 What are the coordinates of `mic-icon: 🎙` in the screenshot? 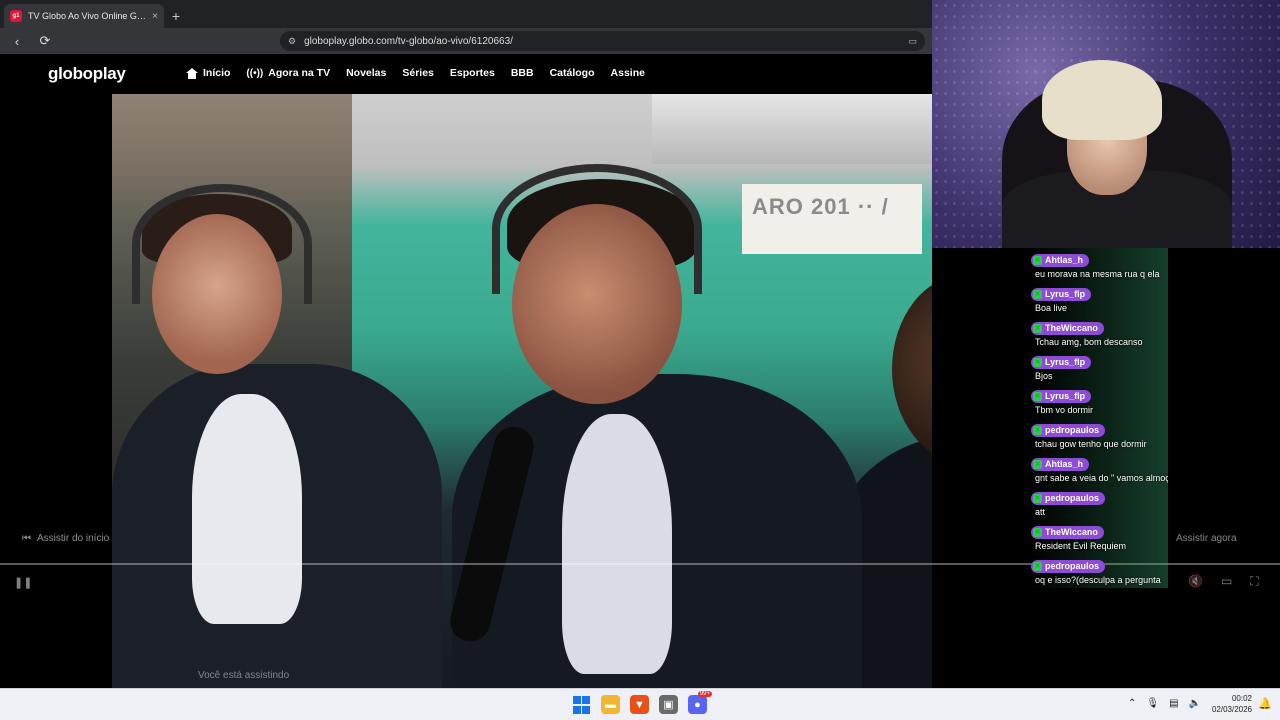 It's located at (1152, 703).